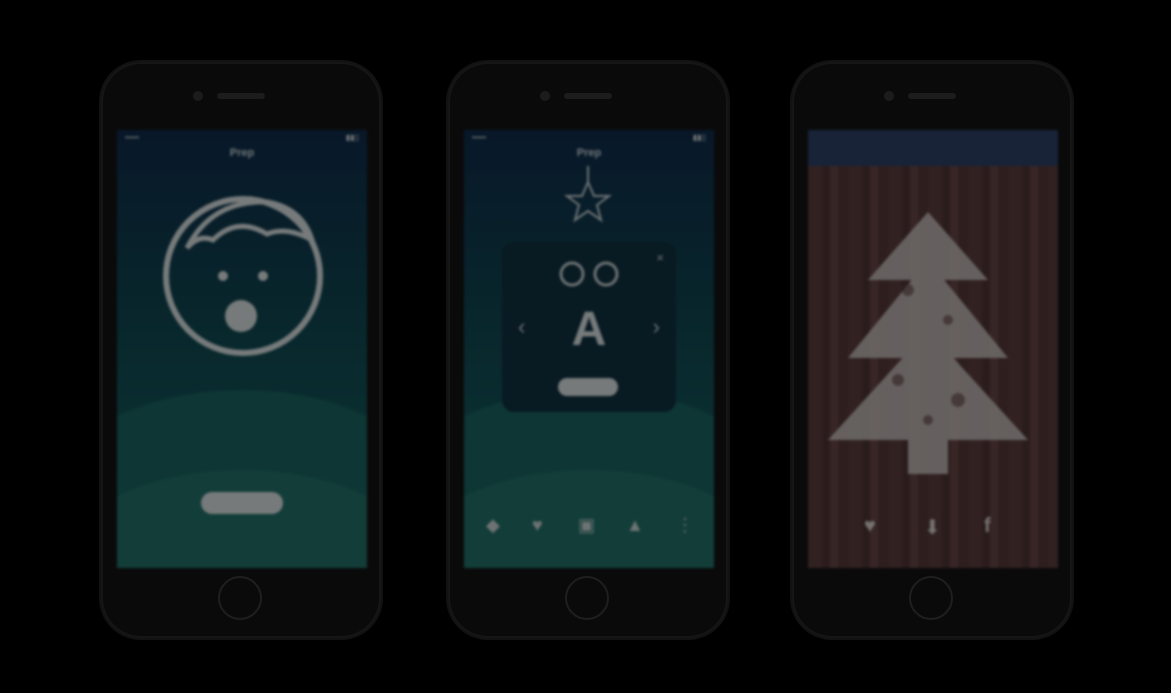 This screenshot has width=1171, height=693. What do you see at coordinates (932, 527) in the screenshot?
I see `download-icon: ⬇` at bounding box center [932, 527].